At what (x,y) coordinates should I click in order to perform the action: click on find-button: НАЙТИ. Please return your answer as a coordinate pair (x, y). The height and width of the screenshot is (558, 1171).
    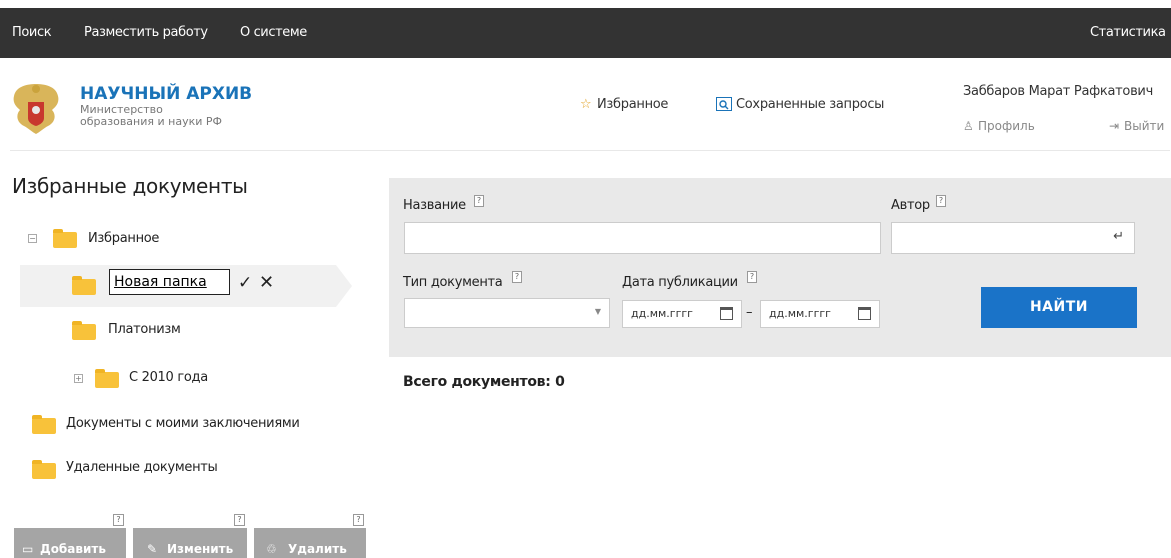
    Looking at the image, I should click on (1059, 307).